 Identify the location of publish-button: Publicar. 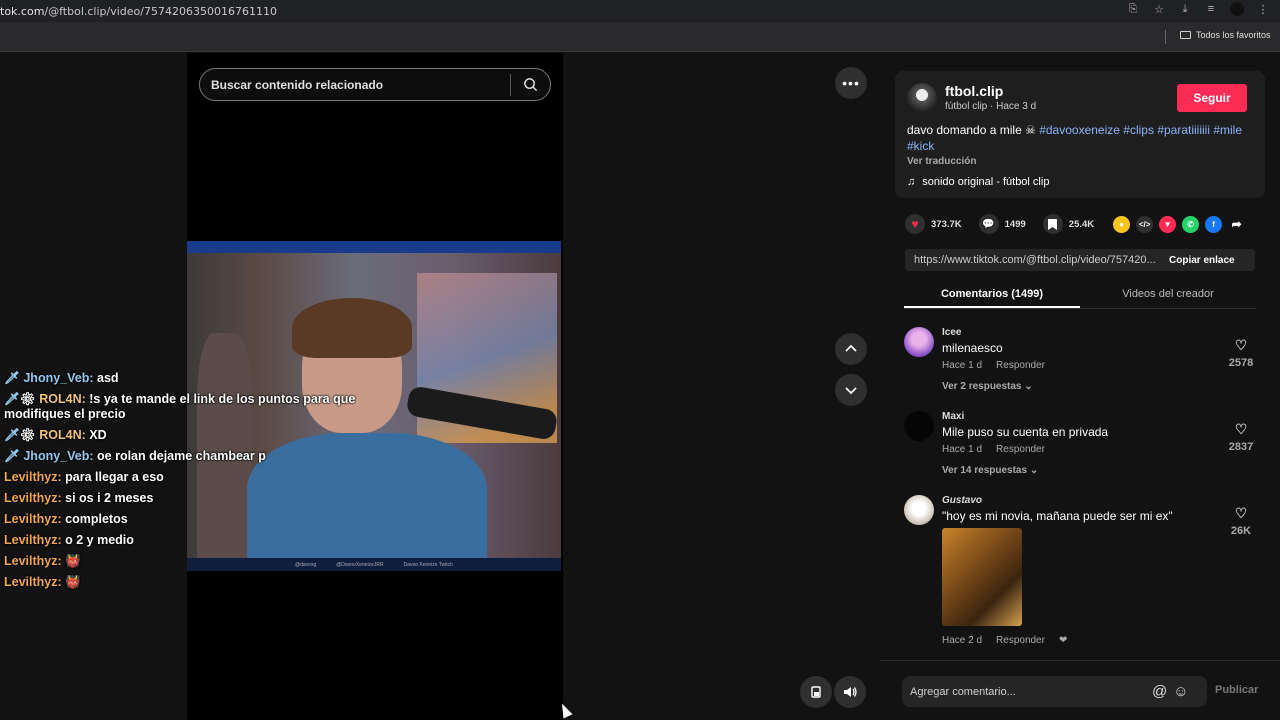
(1236, 690).